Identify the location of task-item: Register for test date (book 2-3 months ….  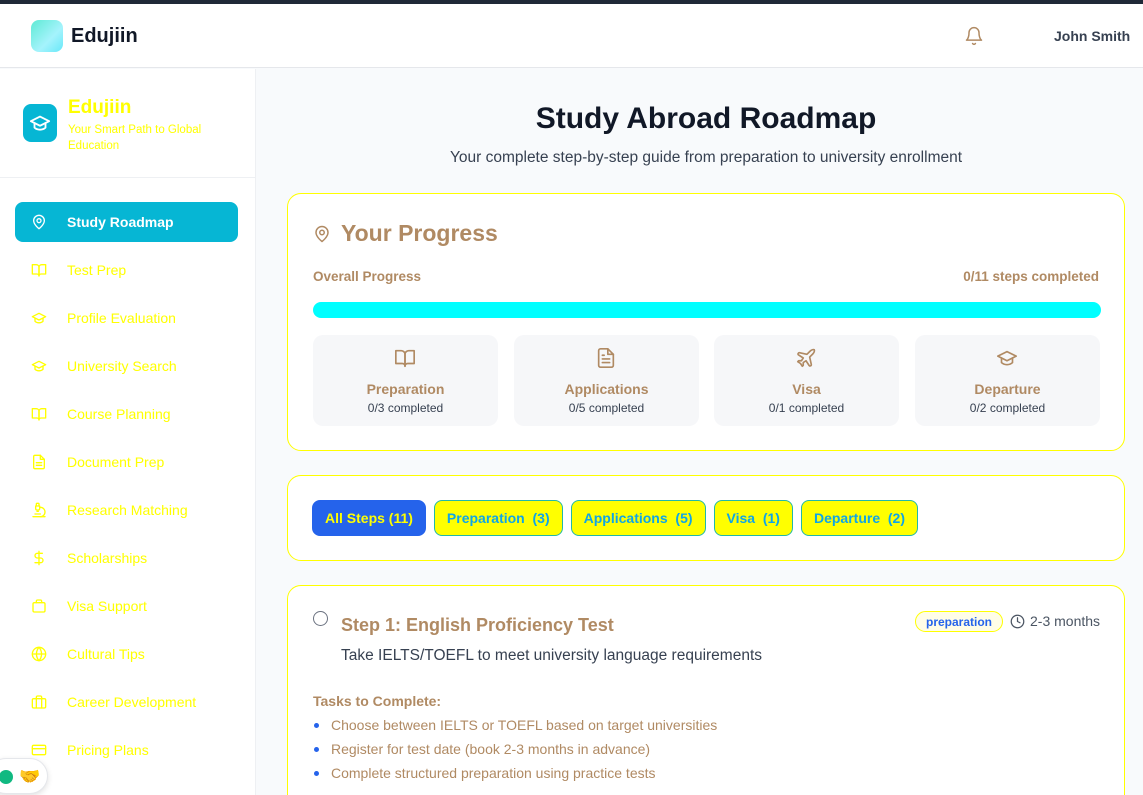
(515, 753).